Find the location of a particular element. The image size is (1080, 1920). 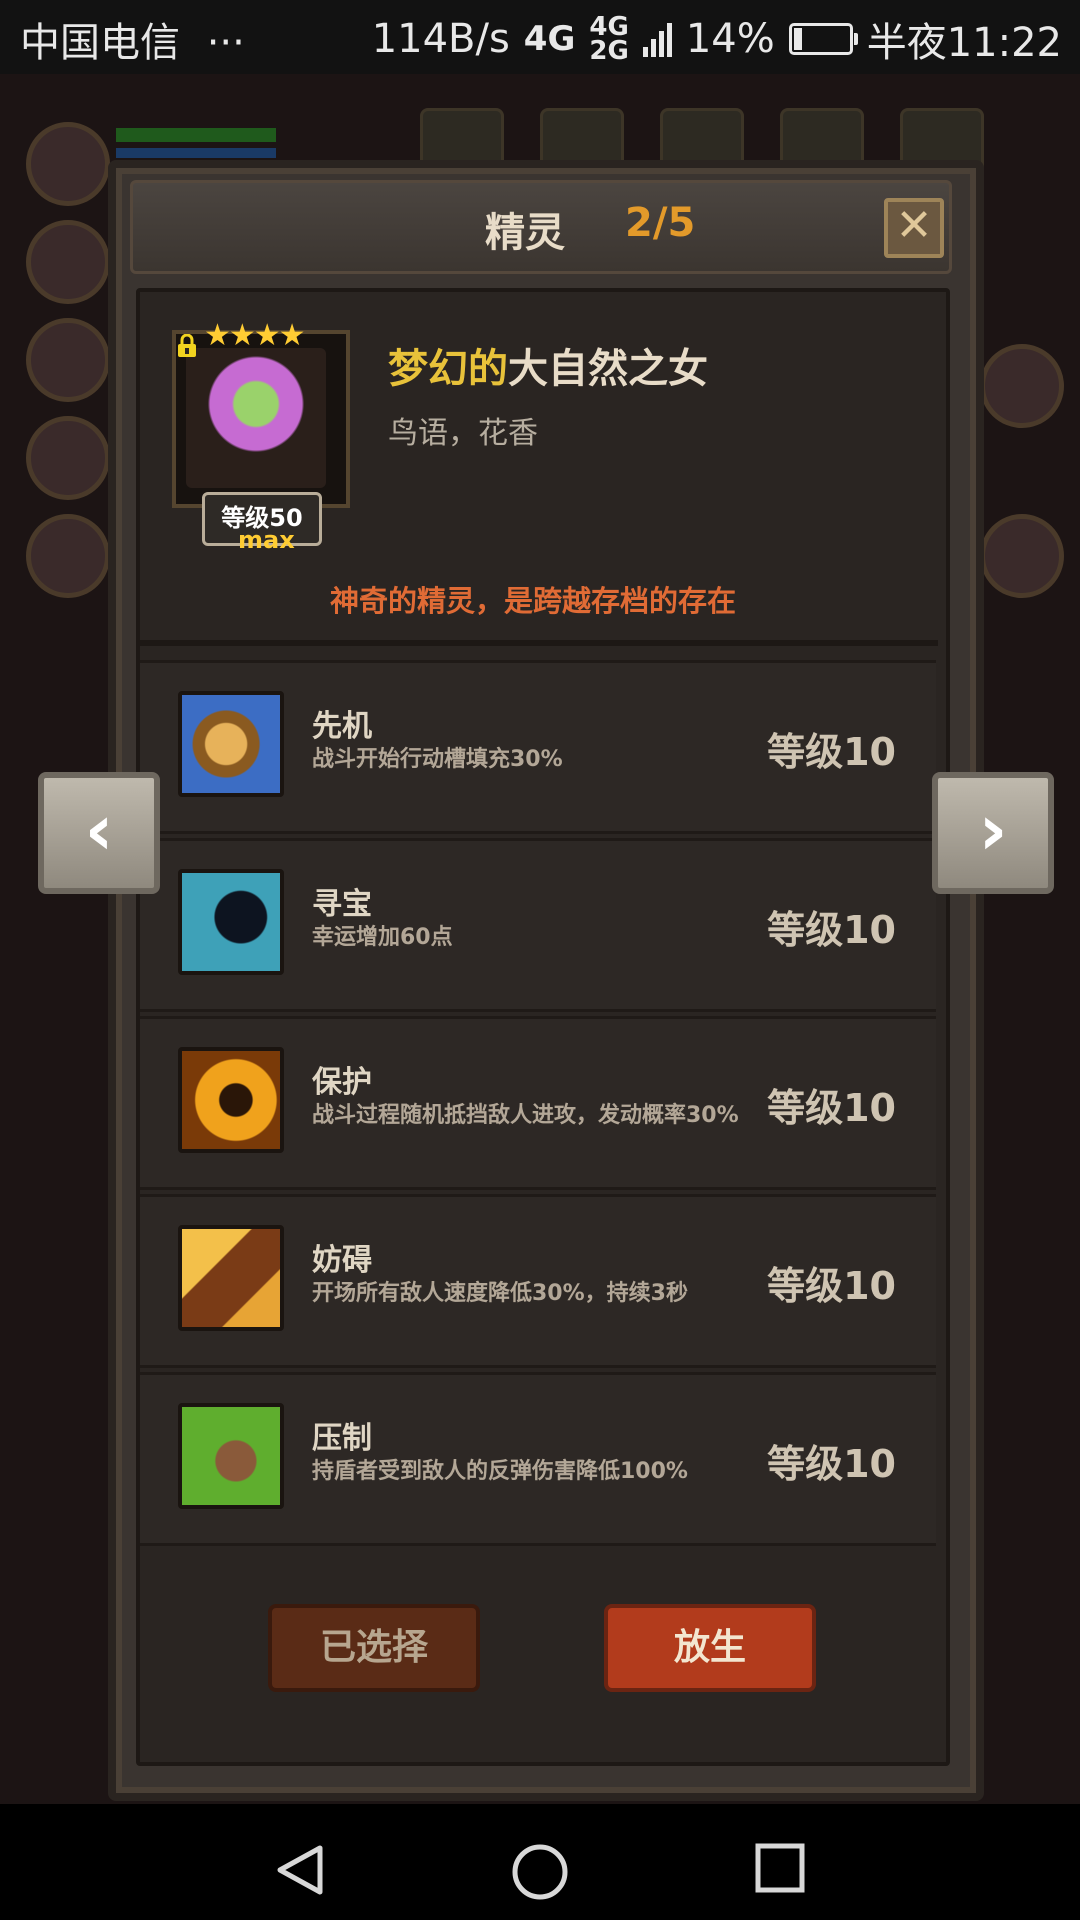

star-rating: ★★★★ is located at coordinates (255, 335).